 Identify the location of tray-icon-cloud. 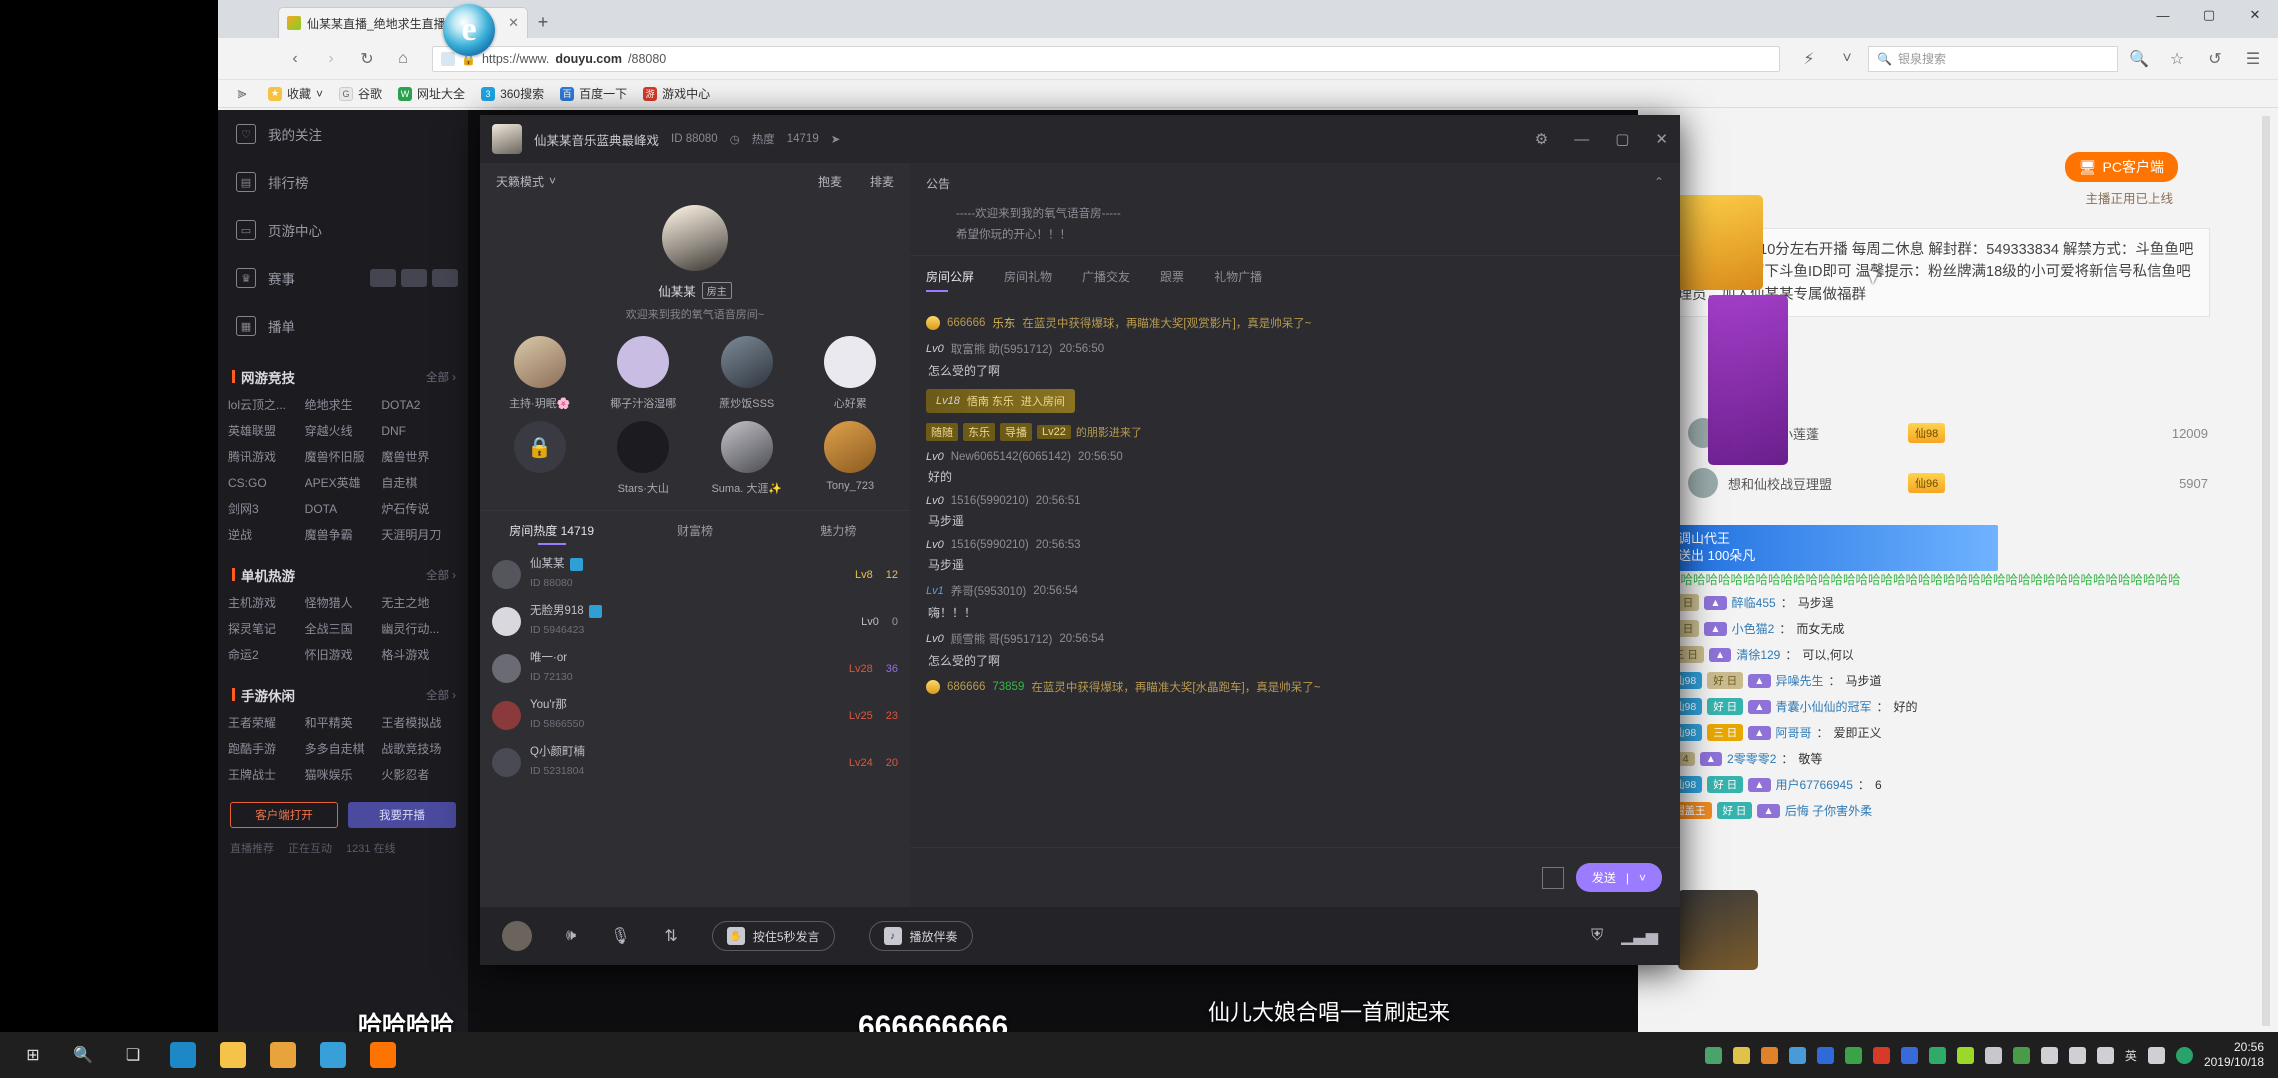
(1797, 1055).